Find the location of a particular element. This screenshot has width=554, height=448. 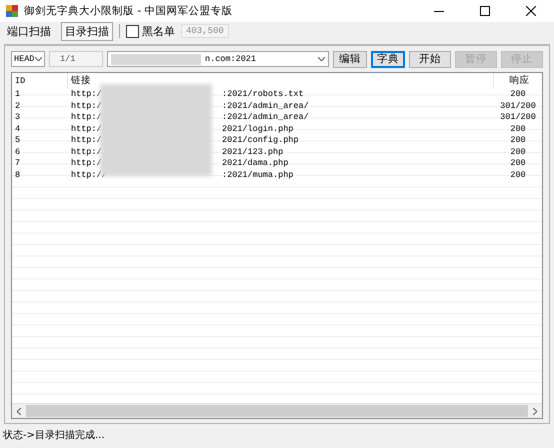

window-title: 御剑无字典大小限制版 - 中国网军公盟专版 is located at coordinates (128, 11).